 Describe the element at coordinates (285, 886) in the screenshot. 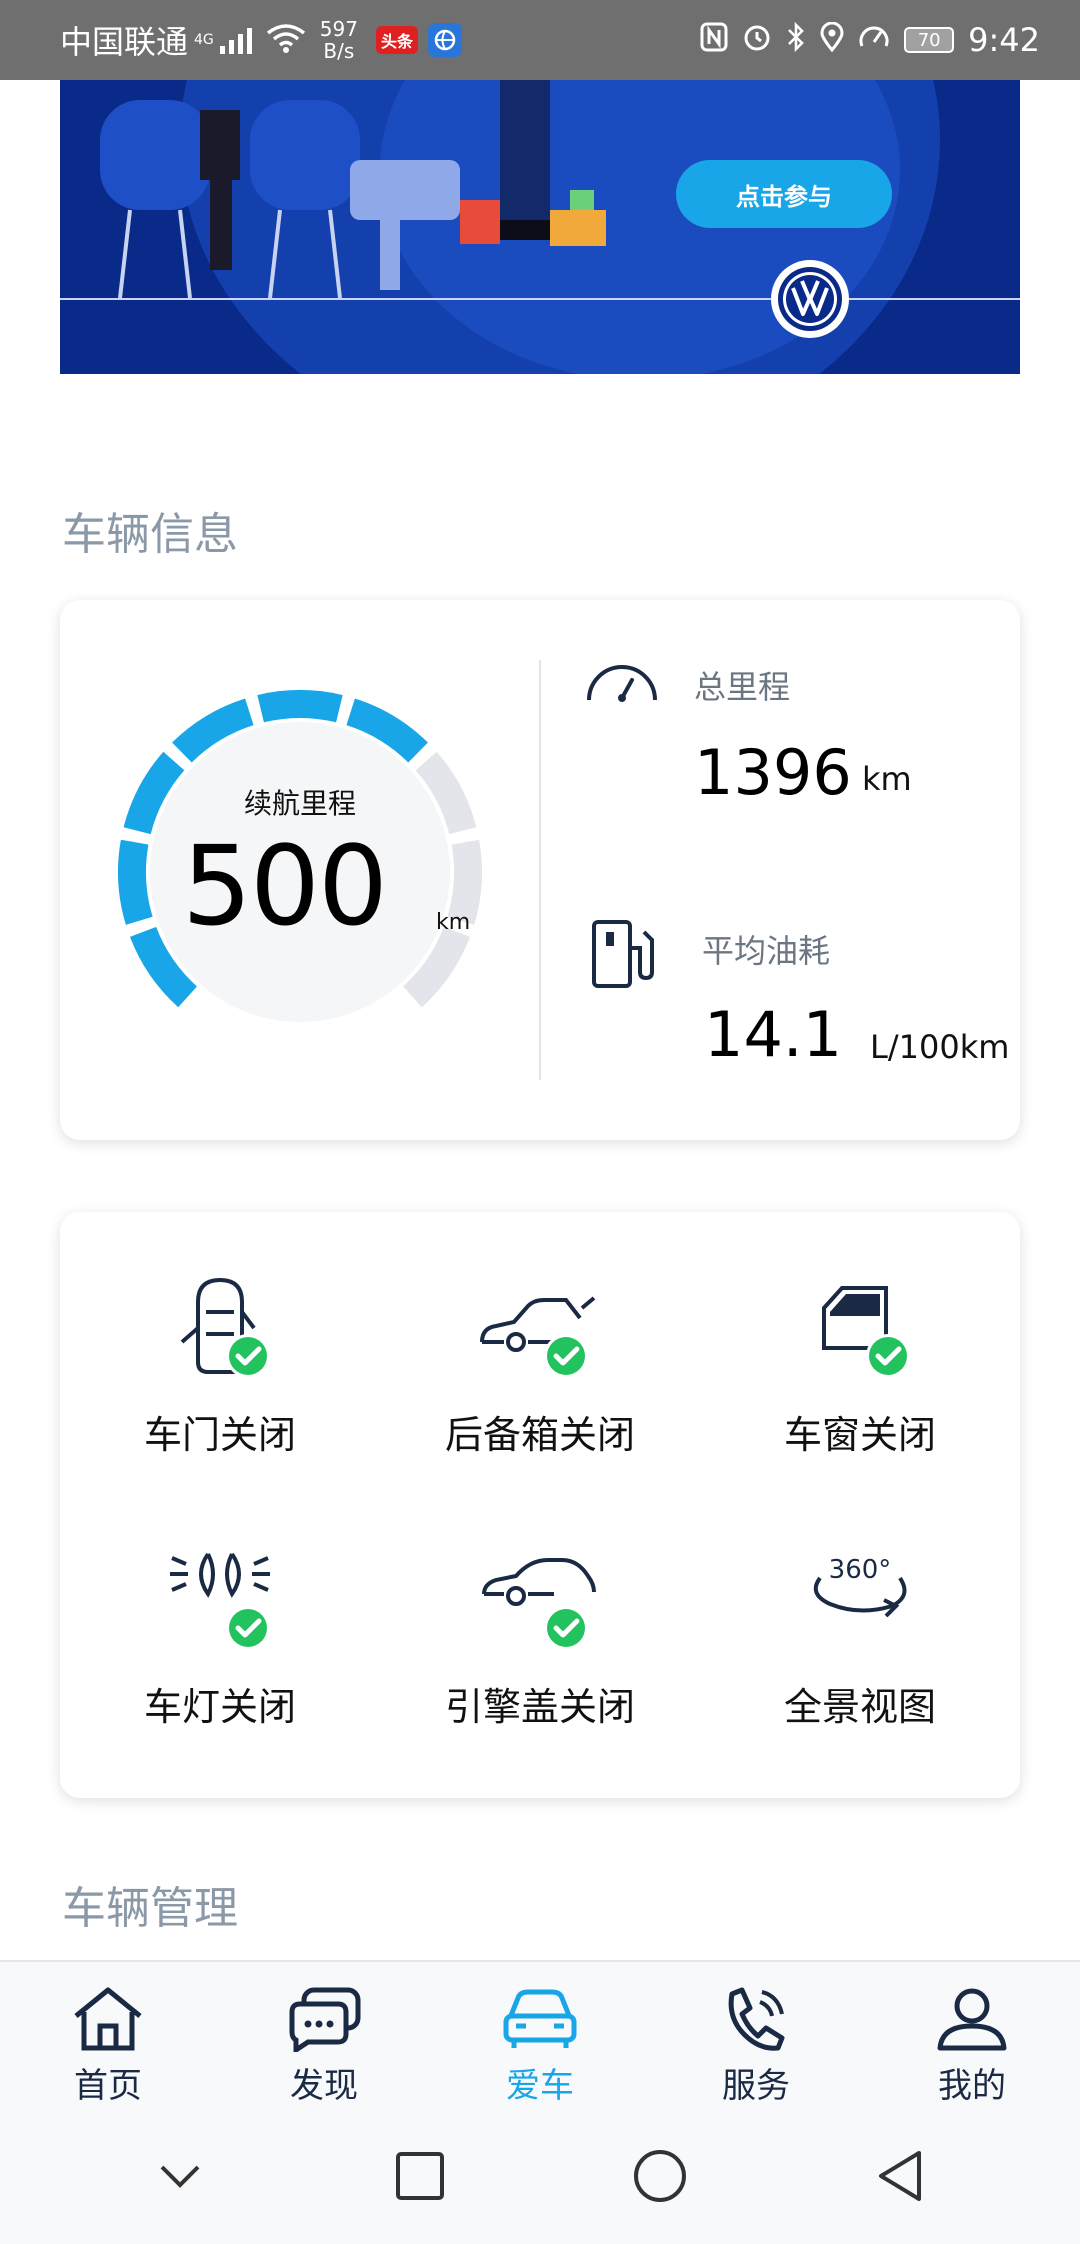

I see `range-value: 500` at that location.